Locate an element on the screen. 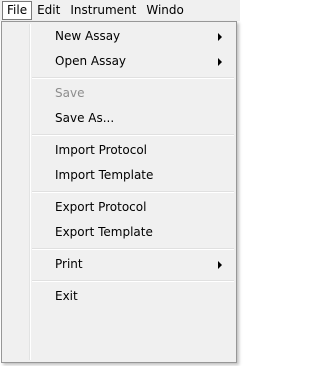 This screenshot has height=366, width=320. menu-item-export-template: Export Template is located at coordinates (119, 232).